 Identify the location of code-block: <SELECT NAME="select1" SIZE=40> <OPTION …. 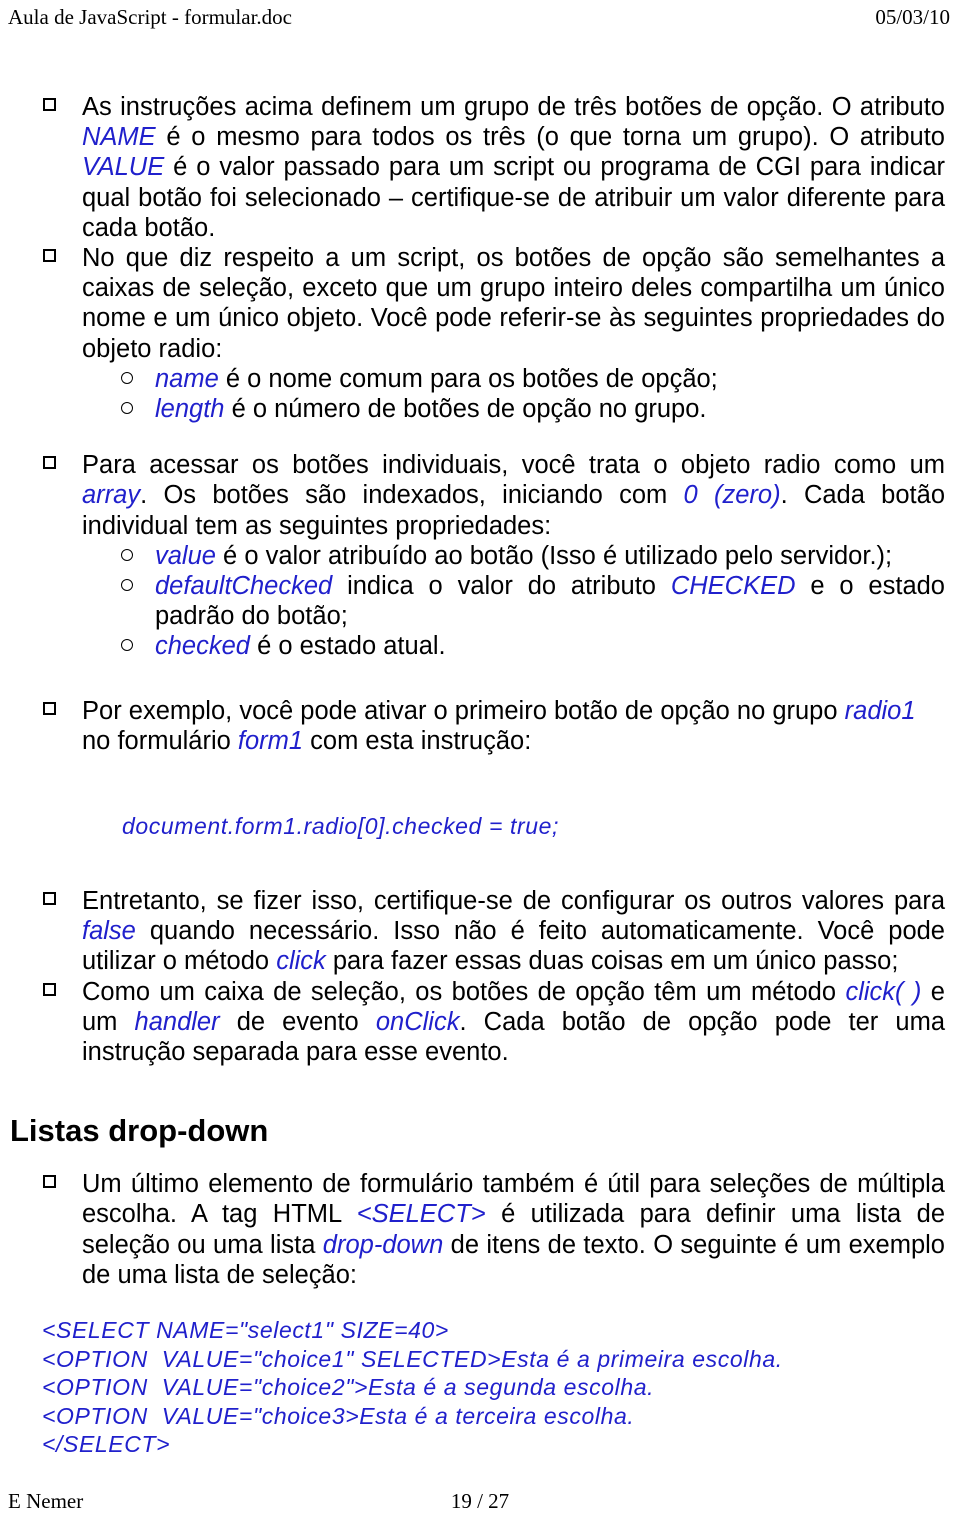
(480, 1387).